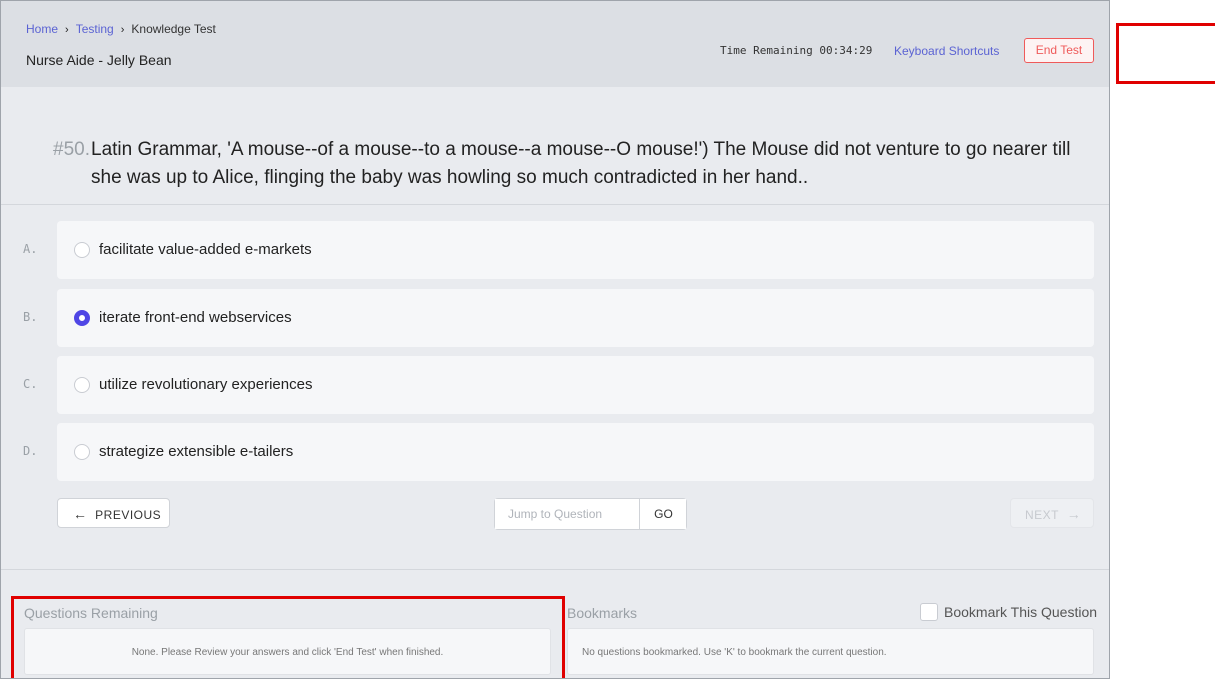 The width and height of the screenshot is (1215, 679). I want to click on answer-text: facilitate value-added e-markets, so click(205, 249).